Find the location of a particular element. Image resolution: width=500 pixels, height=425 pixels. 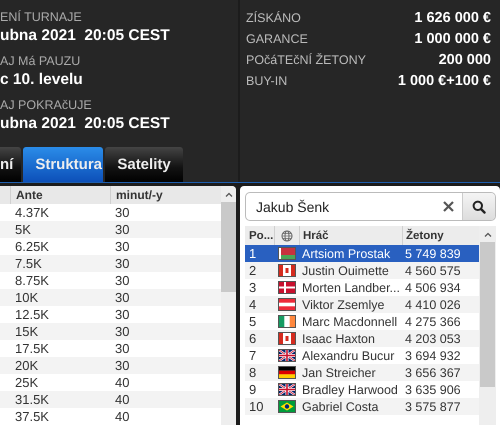

info-value: c 10. levelu is located at coordinates (42, 80).